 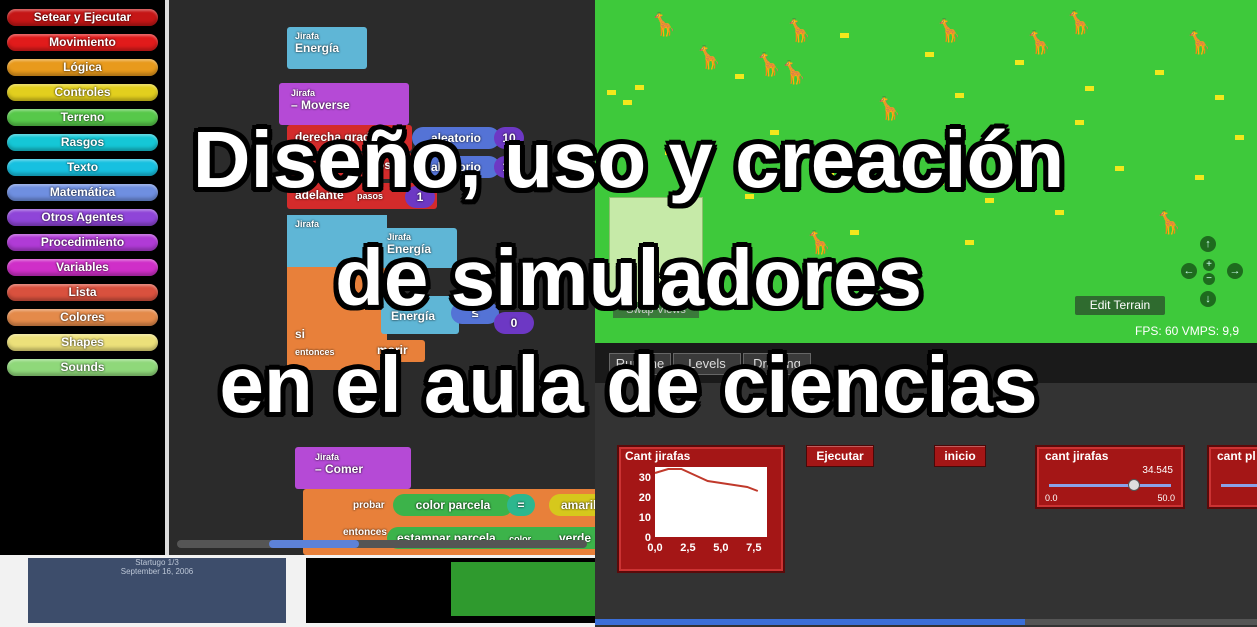 I want to click on y-tick-label: 30, so click(x=645, y=478).